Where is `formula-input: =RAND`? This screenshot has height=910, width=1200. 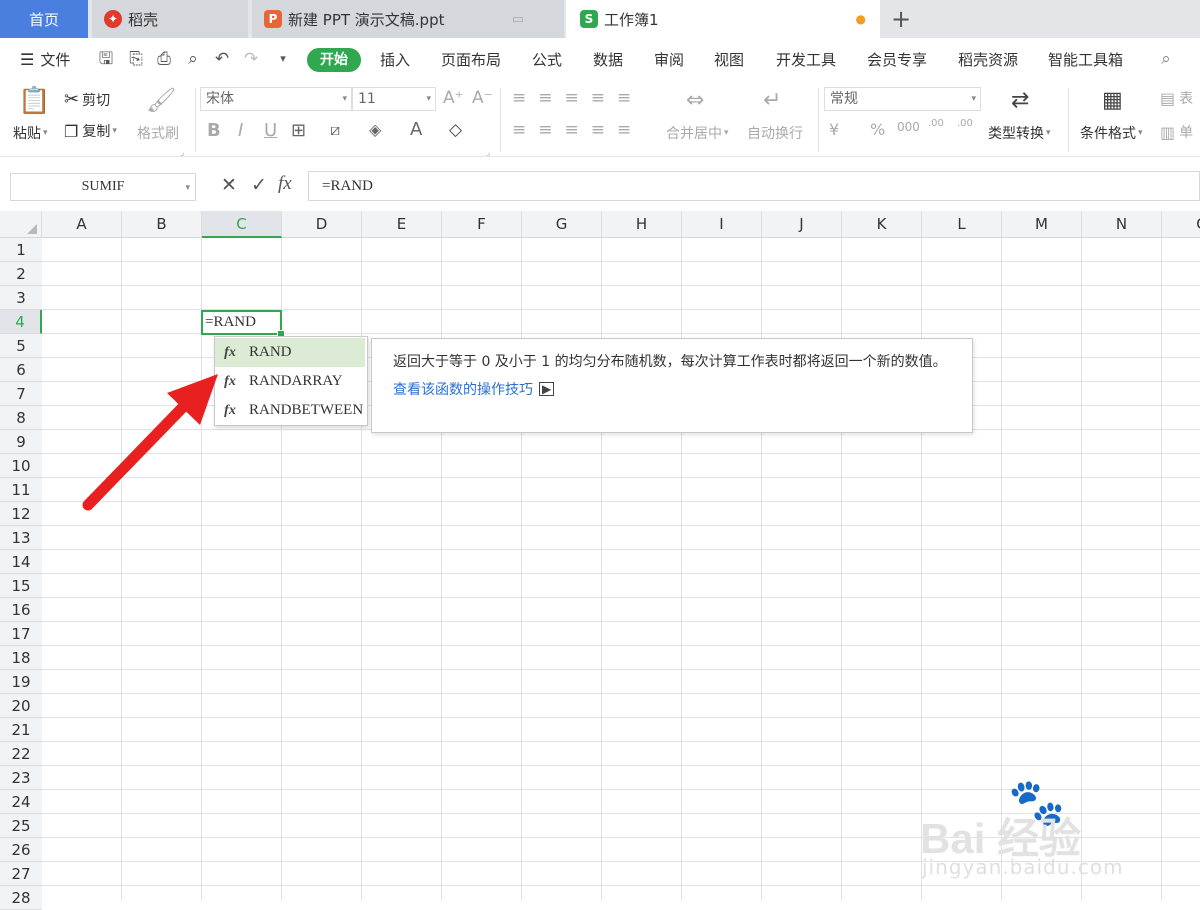
formula-input: =RAND is located at coordinates (754, 186).